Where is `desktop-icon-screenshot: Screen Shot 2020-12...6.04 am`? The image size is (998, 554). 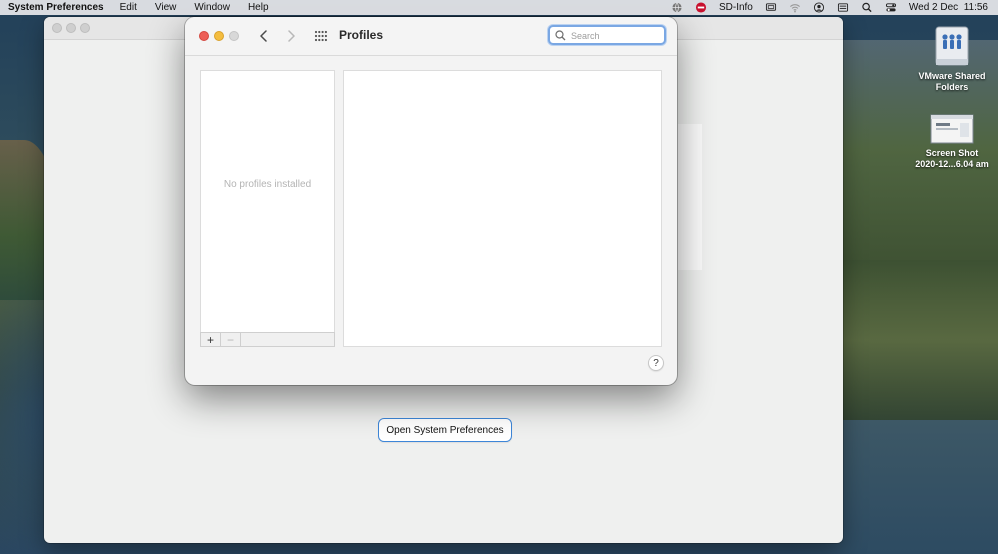 desktop-icon-screenshot: Screen Shot 2020-12...6.04 am is located at coordinates (951, 142).